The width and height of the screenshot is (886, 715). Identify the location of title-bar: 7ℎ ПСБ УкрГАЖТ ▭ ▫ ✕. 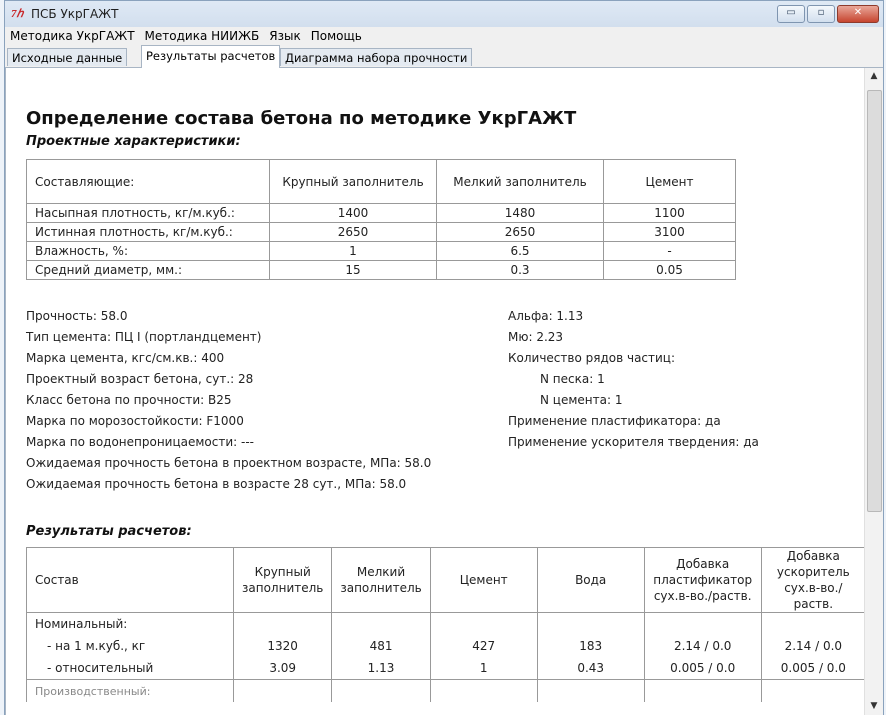
(444, 14).